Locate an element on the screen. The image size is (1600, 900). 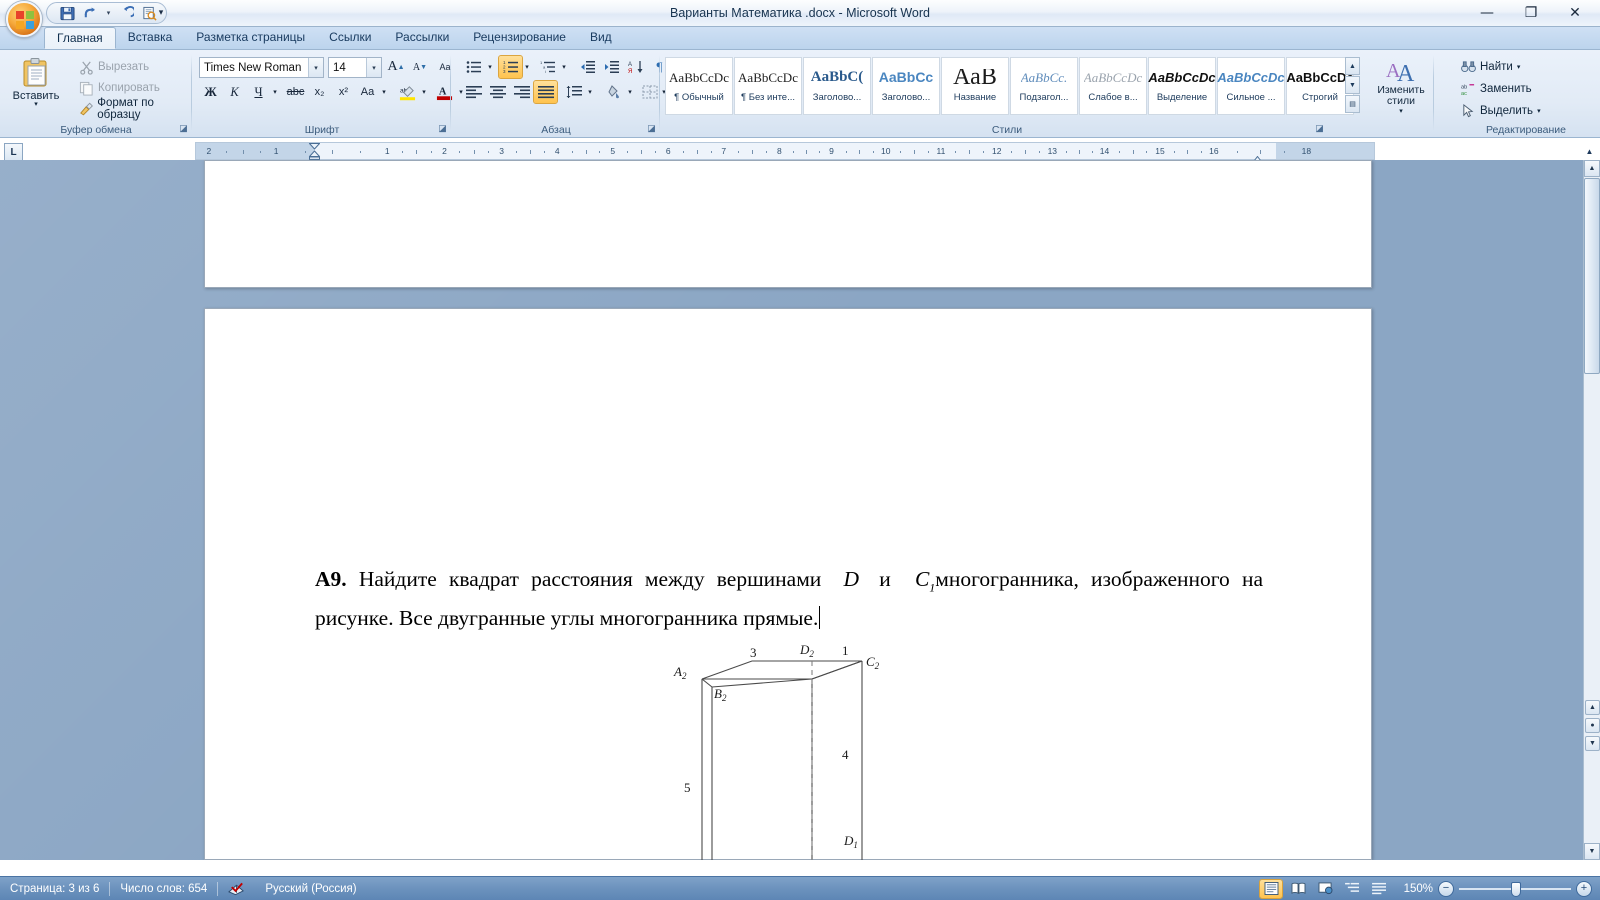
align-right-button is located at coordinates (521, 92).